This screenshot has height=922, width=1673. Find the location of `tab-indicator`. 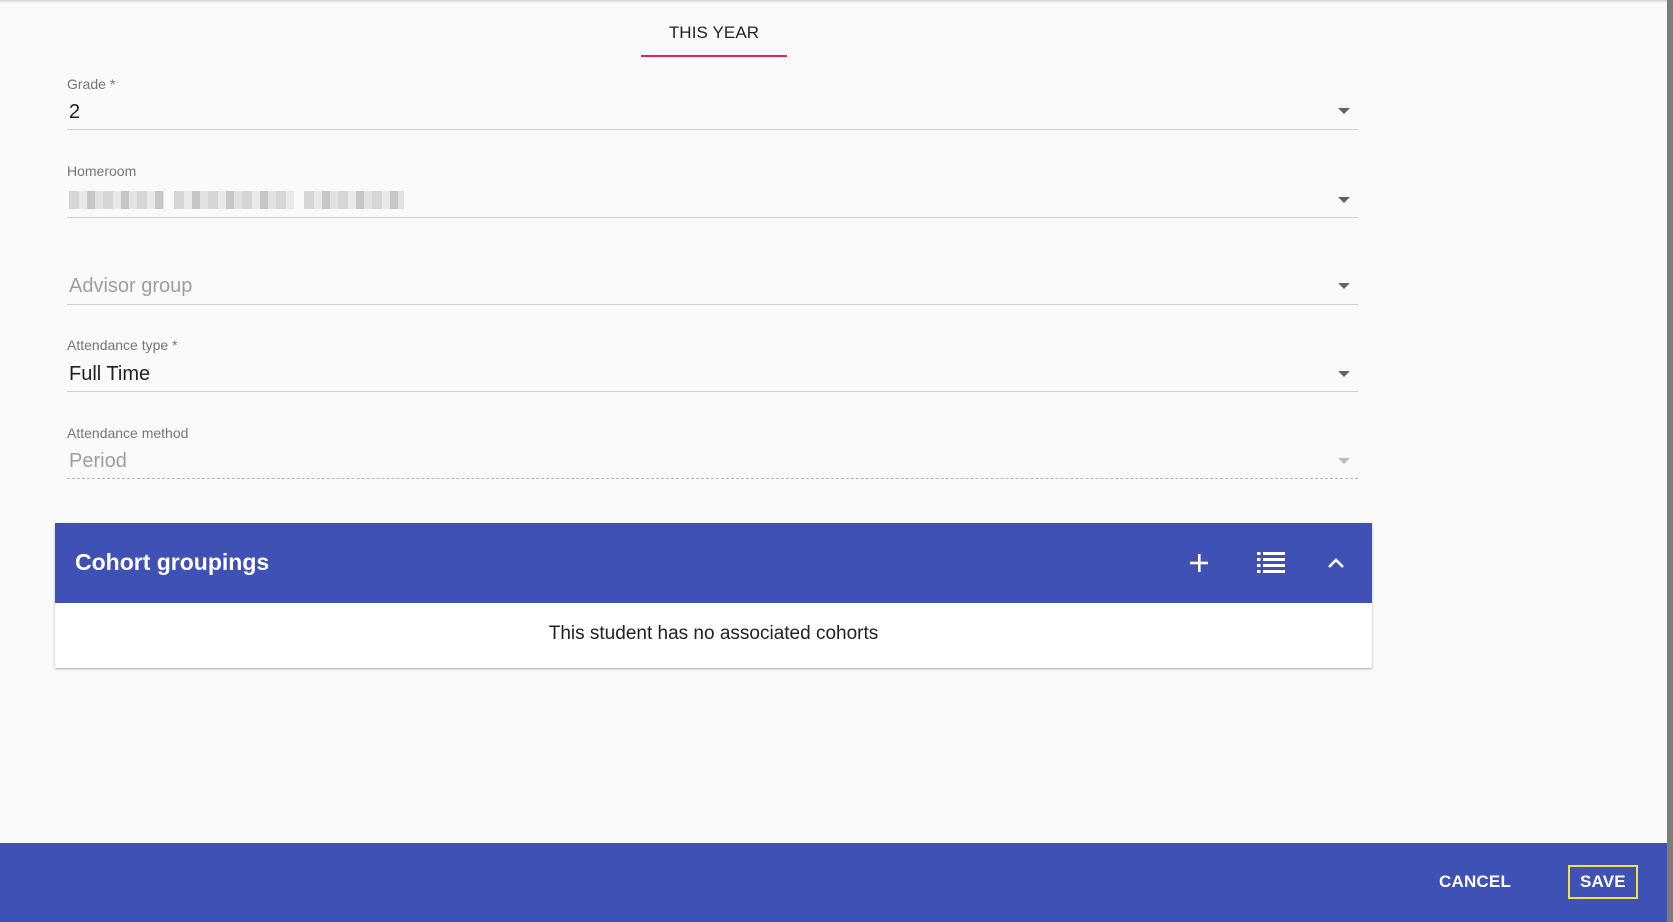

tab-indicator is located at coordinates (714, 56).